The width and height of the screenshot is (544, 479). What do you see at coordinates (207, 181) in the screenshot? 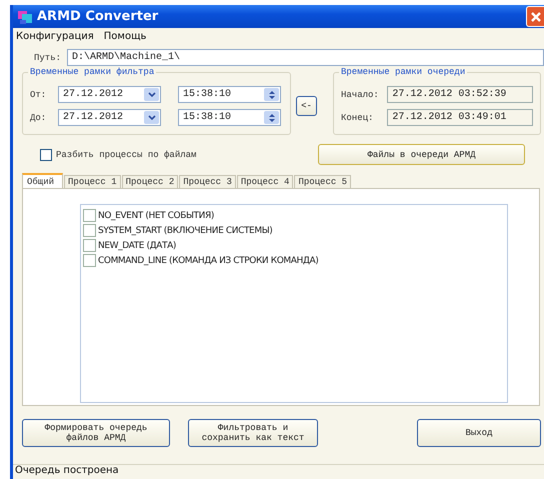
I see `tab: Процесс 3` at bounding box center [207, 181].